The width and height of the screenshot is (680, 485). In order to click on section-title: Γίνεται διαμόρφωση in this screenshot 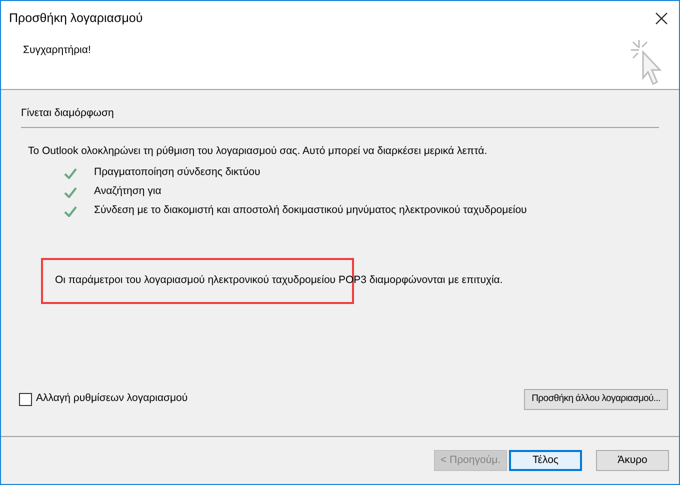, I will do `click(68, 113)`.